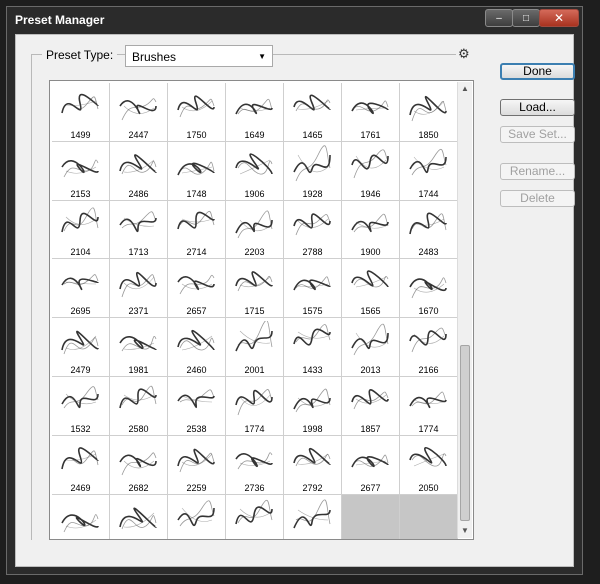  Describe the element at coordinates (464, 310) in the screenshot. I see `vertical-scrollbar: ▲ ▼` at that location.